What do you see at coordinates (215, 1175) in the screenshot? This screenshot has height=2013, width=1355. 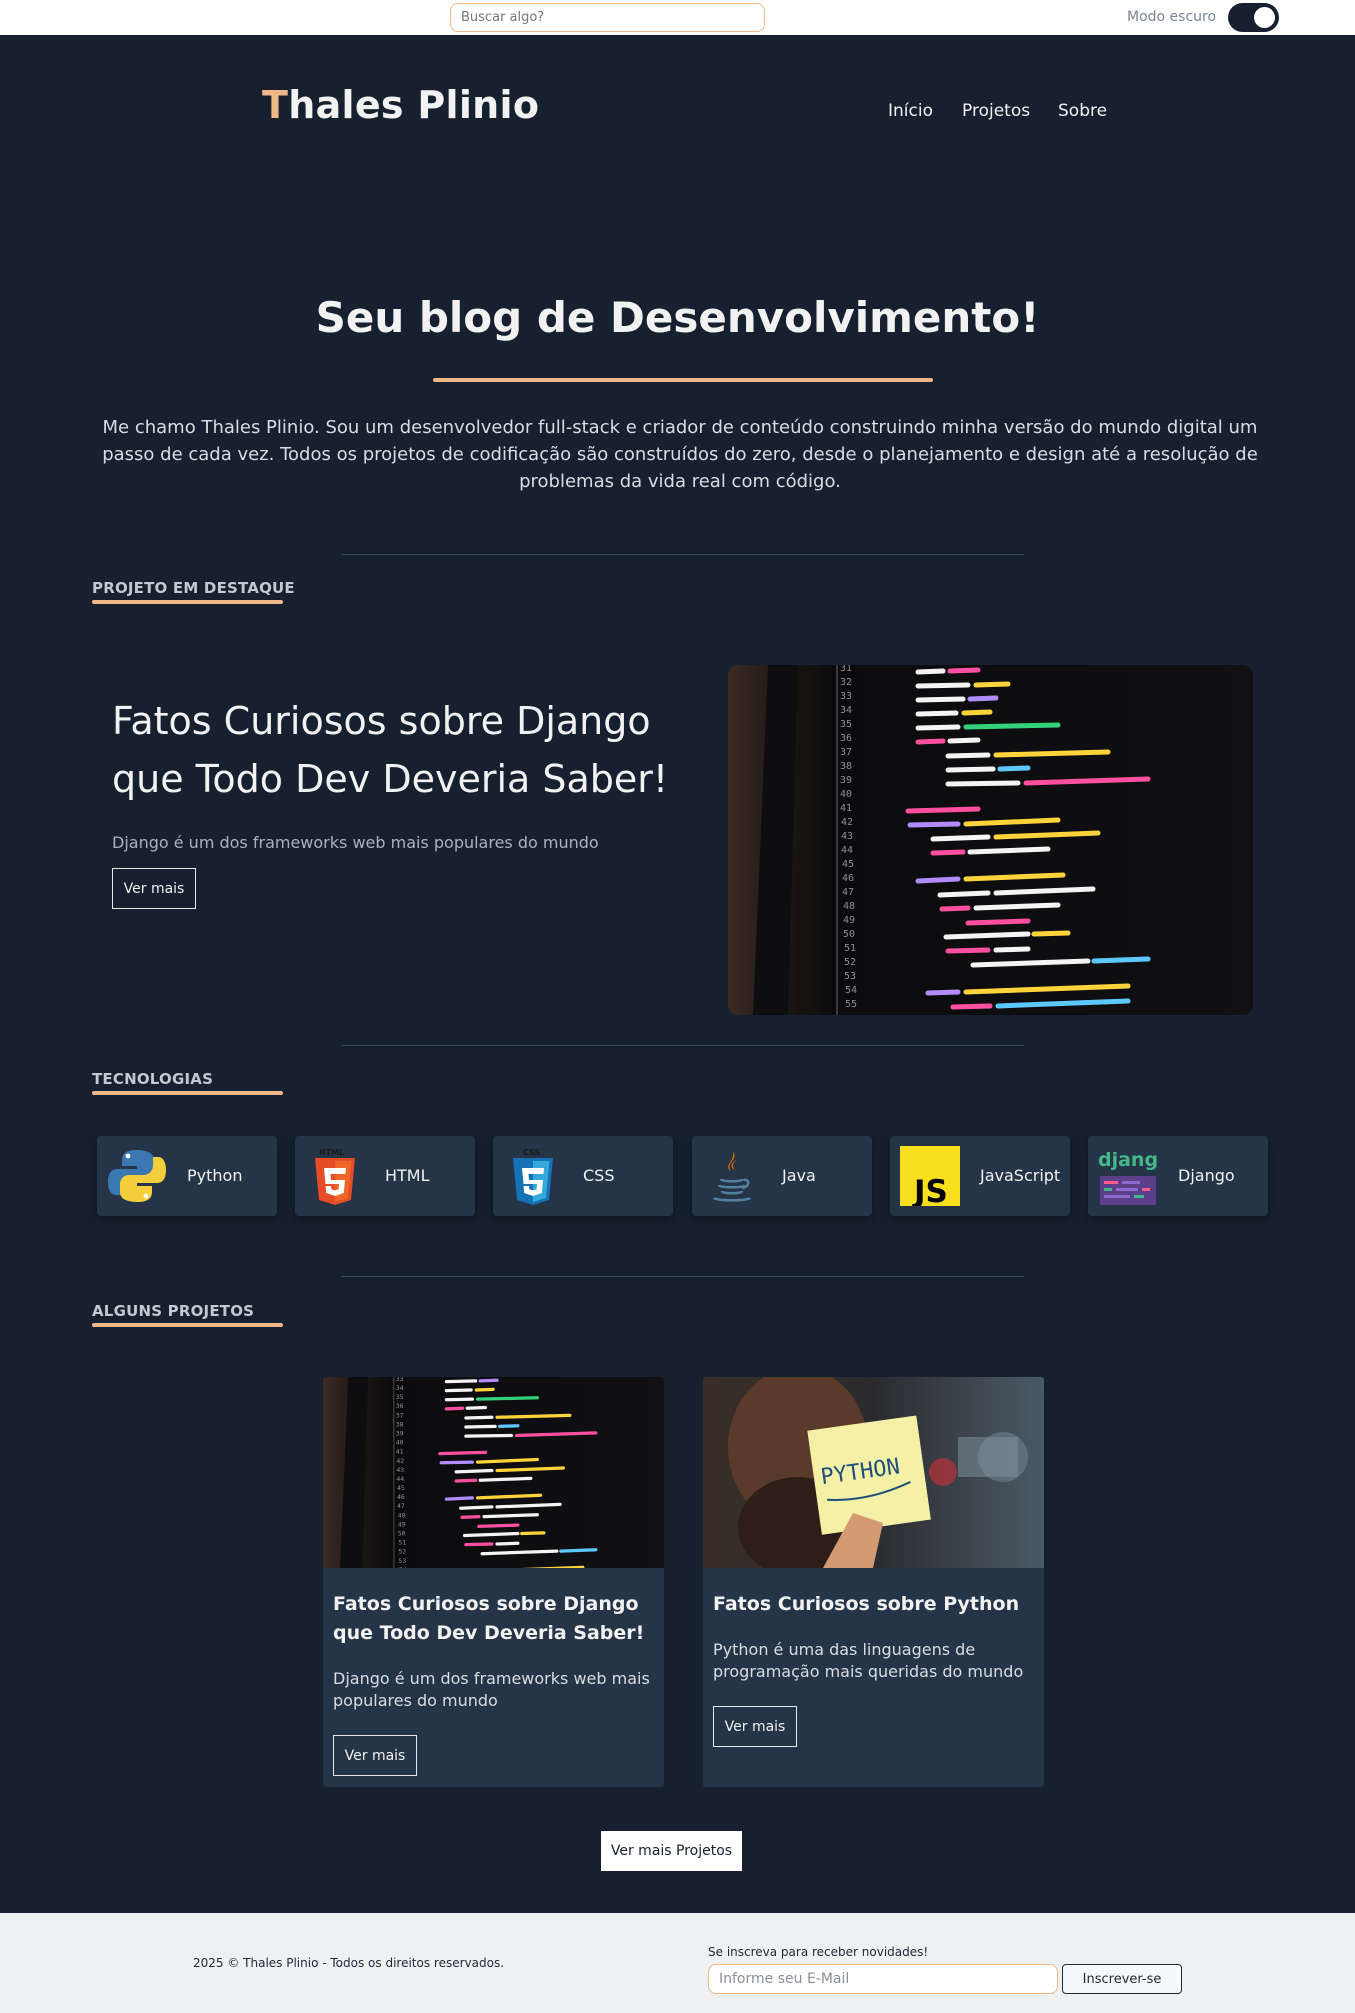 I see `tech-name: Python` at bounding box center [215, 1175].